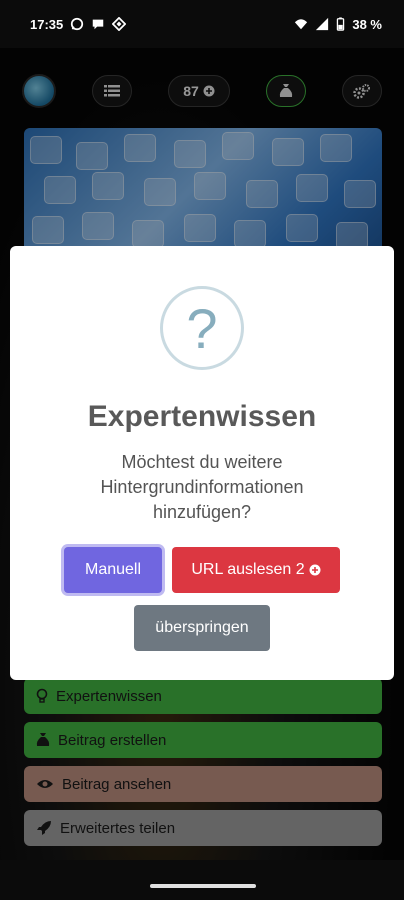  I want to click on dialog-button-row: Manuell URL auslesen 2, so click(202, 570).